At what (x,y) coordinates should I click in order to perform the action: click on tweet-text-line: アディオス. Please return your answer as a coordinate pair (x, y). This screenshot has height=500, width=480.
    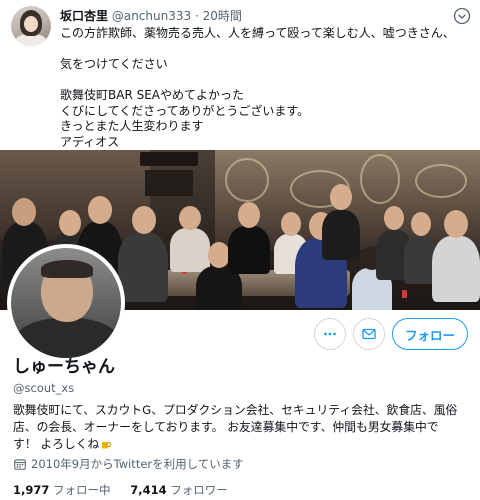
    Looking at the image, I should click on (90, 141).